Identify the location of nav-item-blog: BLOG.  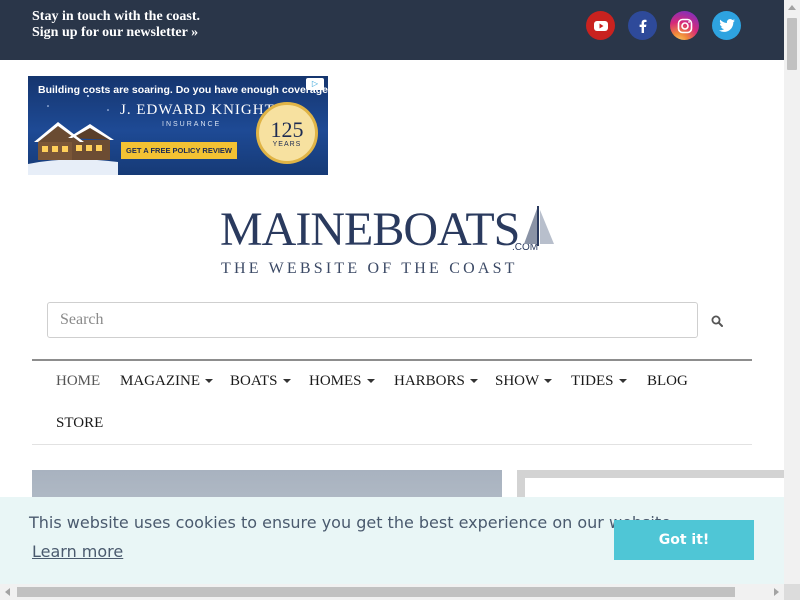
(667, 381).